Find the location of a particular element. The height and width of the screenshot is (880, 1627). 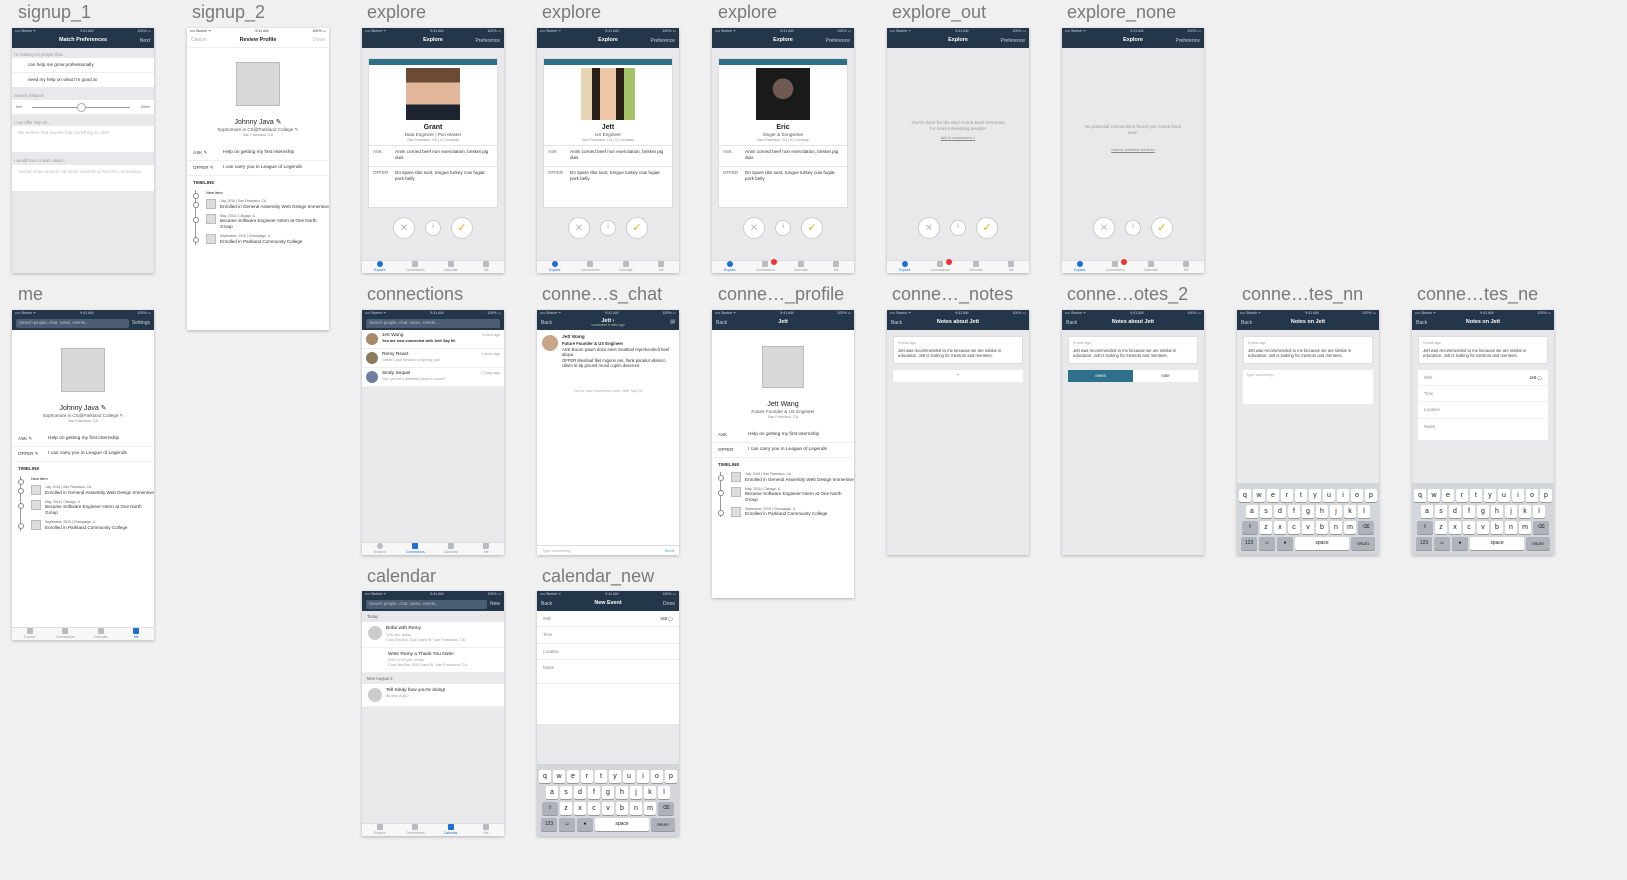

notes-icon: ▤ is located at coordinates (672, 322).